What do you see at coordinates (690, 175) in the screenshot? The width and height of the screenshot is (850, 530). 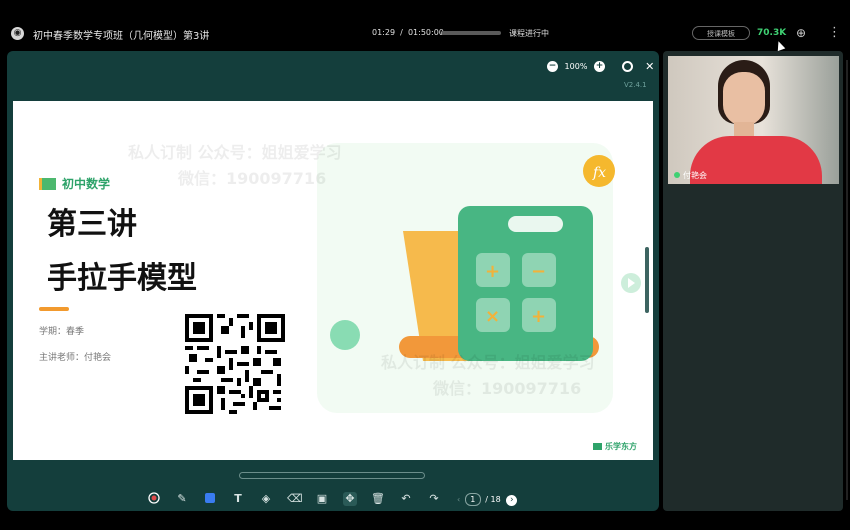 I see `video-name-label: 付艳会` at bounding box center [690, 175].